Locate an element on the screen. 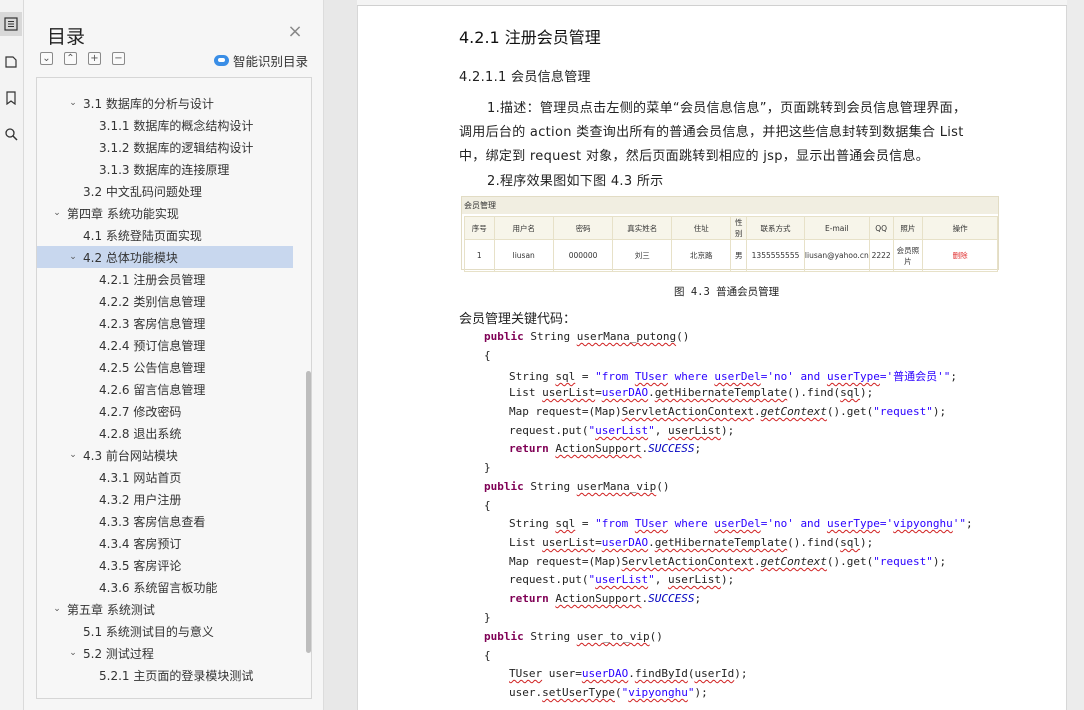  toc-item-label: 4.2.6 留言信息管理 is located at coordinates (152, 389).